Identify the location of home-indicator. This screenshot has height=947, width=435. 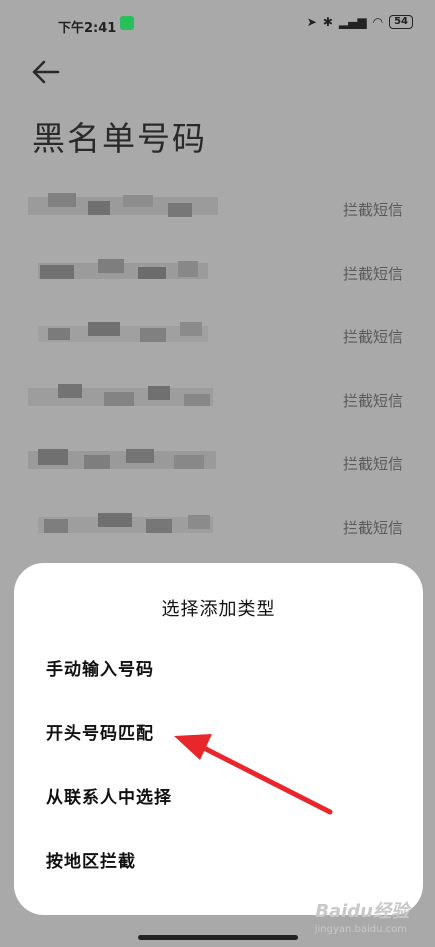
(218, 937).